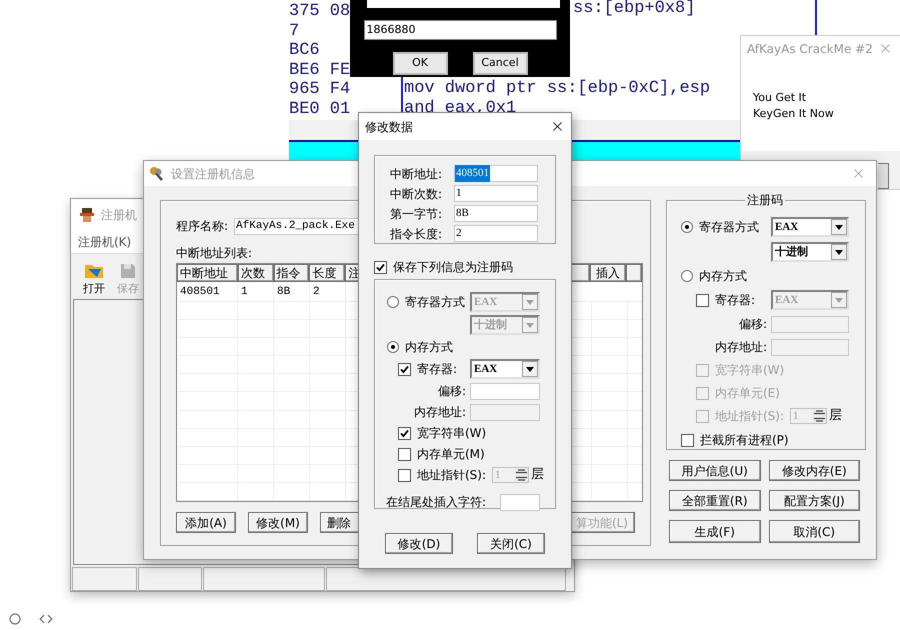 This screenshot has width=900, height=630. Describe the element at coordinates (634, 9) in the screenshot. I see `code-line: ss:[ebp+0x8]` at that location.